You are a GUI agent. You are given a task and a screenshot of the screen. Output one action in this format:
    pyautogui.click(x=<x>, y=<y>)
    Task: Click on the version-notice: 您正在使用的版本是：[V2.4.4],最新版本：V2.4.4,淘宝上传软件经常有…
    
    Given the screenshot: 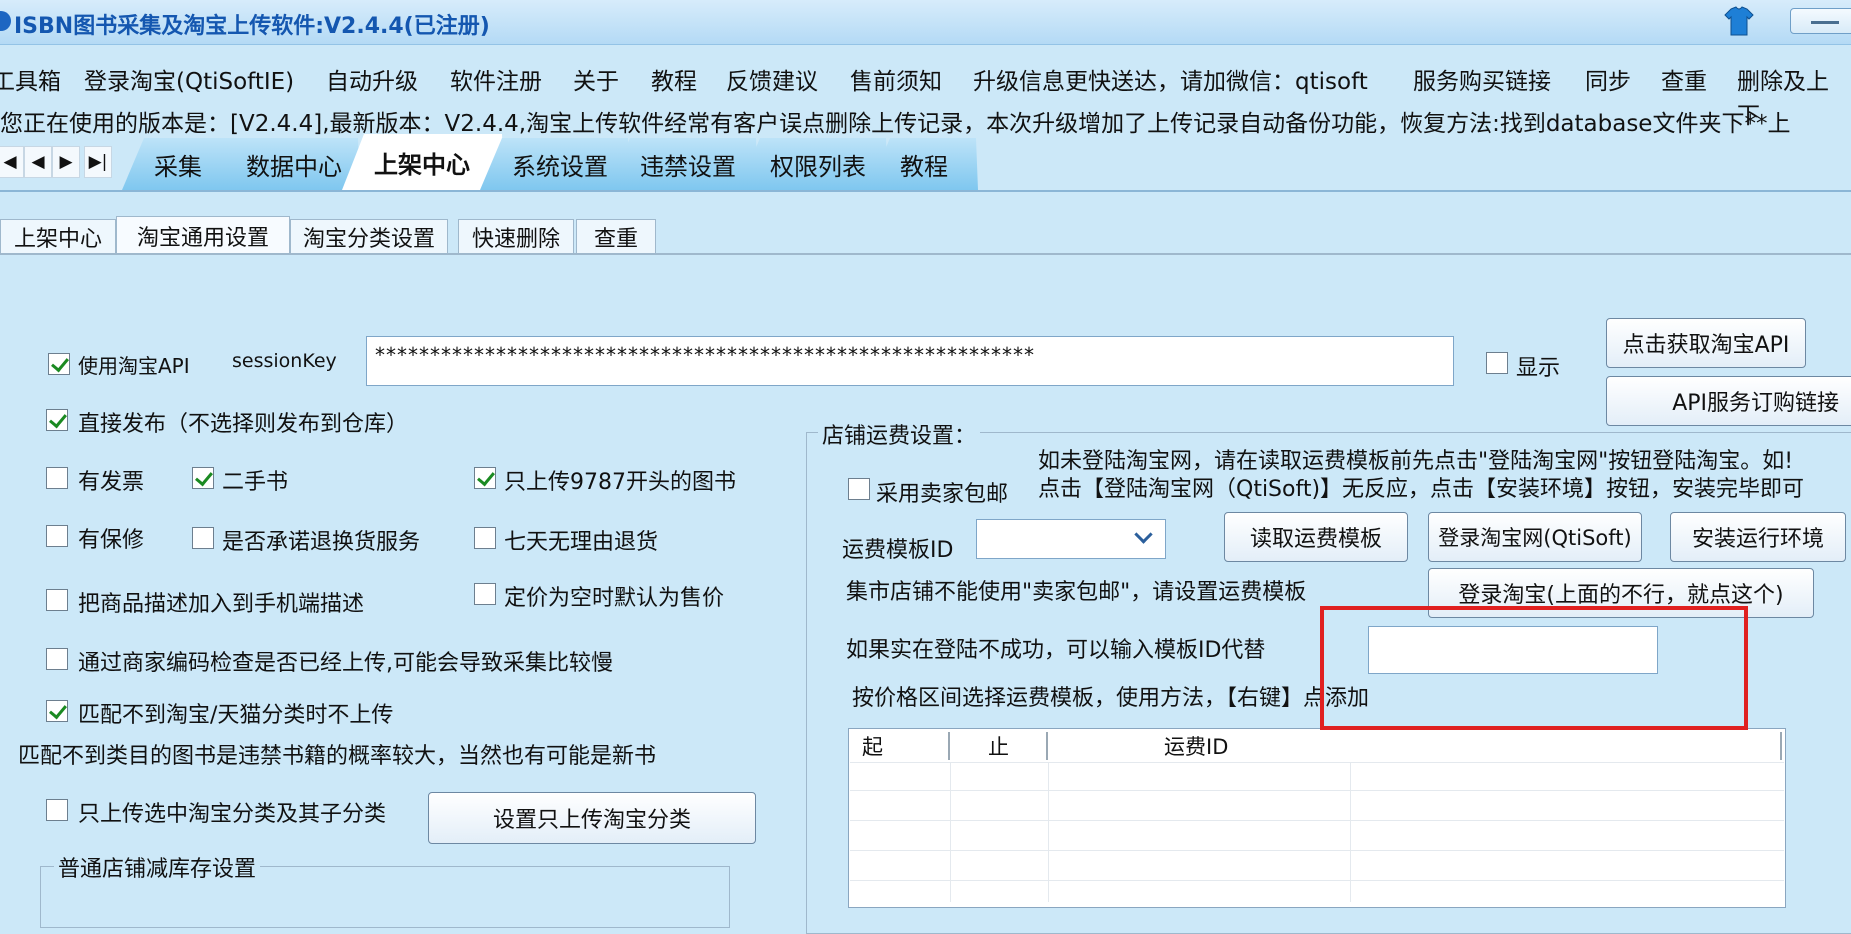 What is the action you would take?
    pyautogui.click(x=895, y=124)
    